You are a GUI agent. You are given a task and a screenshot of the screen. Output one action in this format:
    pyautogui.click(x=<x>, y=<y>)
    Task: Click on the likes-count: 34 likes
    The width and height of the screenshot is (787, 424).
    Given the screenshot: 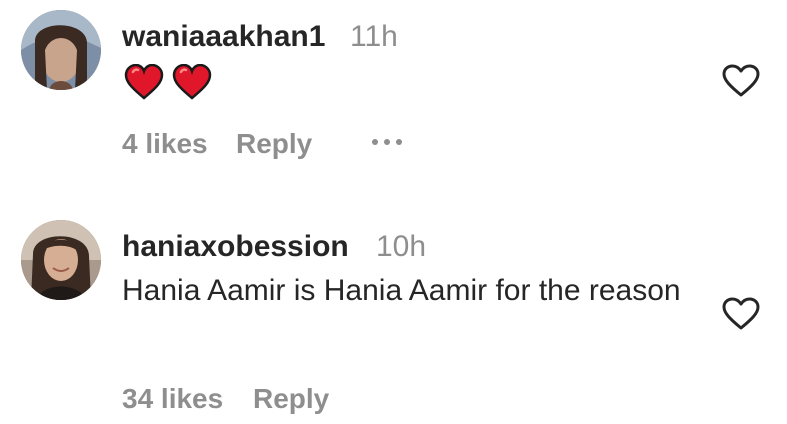 What is the action you would take?
    pyautogui.click(x=172, y=399)
    